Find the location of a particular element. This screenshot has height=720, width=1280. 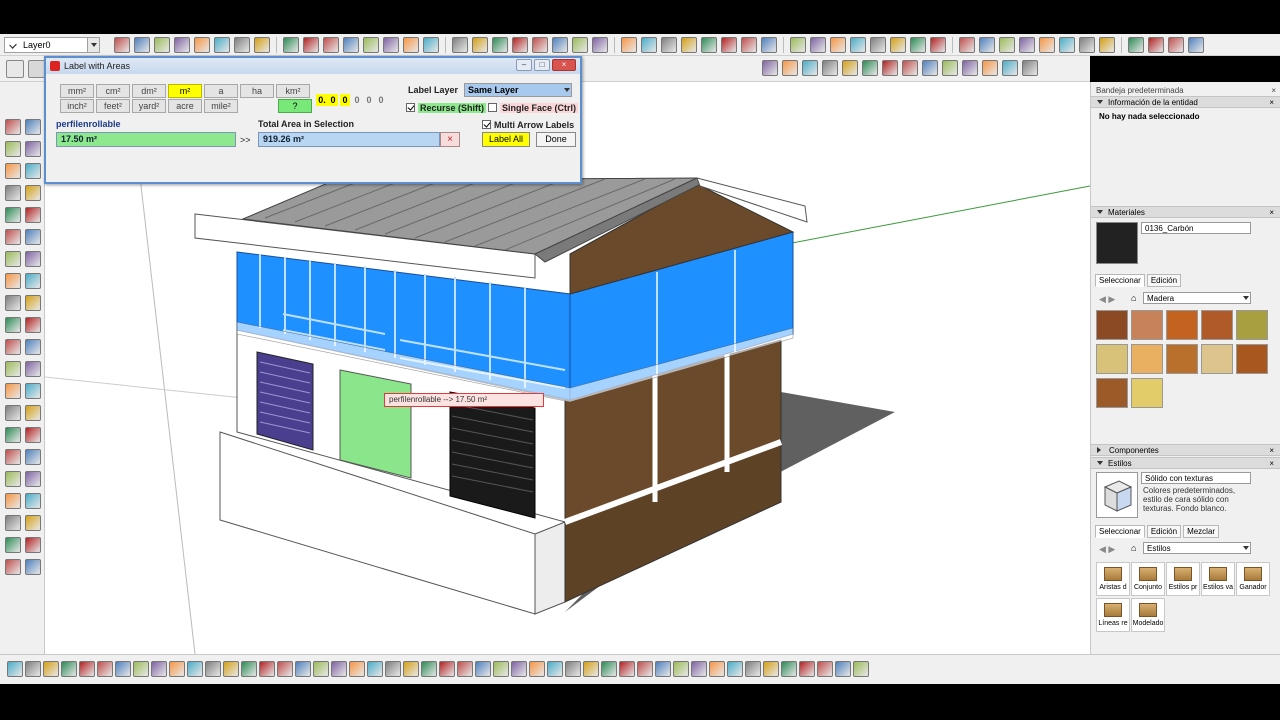

unit-button: inch² is located at coordinates (77, 106).